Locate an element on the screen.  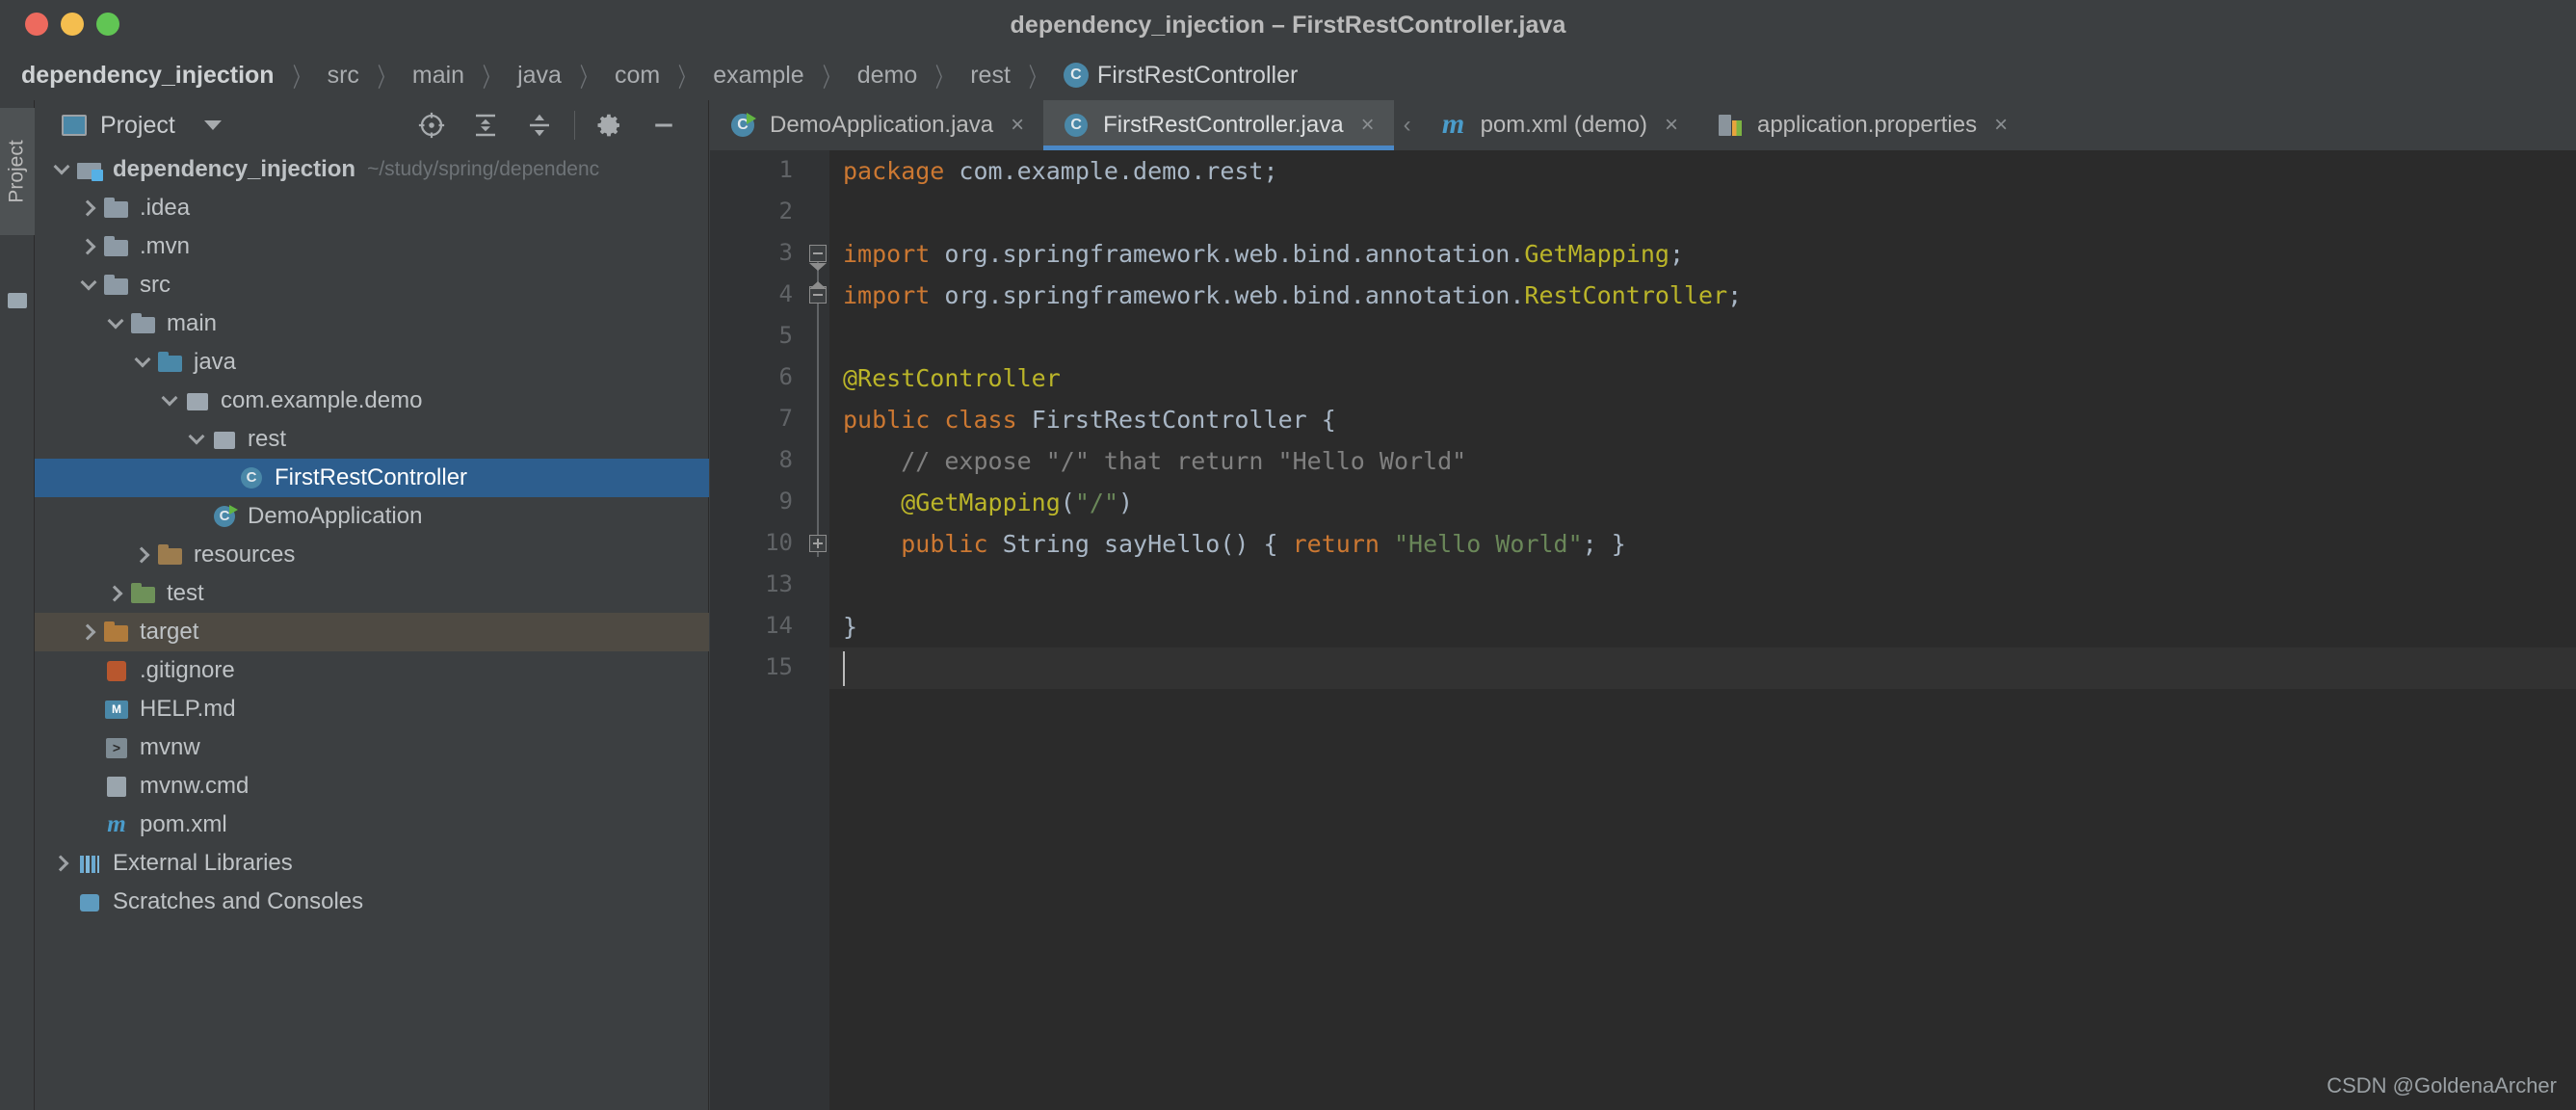
editor-tab-demoapplication-java: DemoApplication.java × is located at coordinates (877, 125).